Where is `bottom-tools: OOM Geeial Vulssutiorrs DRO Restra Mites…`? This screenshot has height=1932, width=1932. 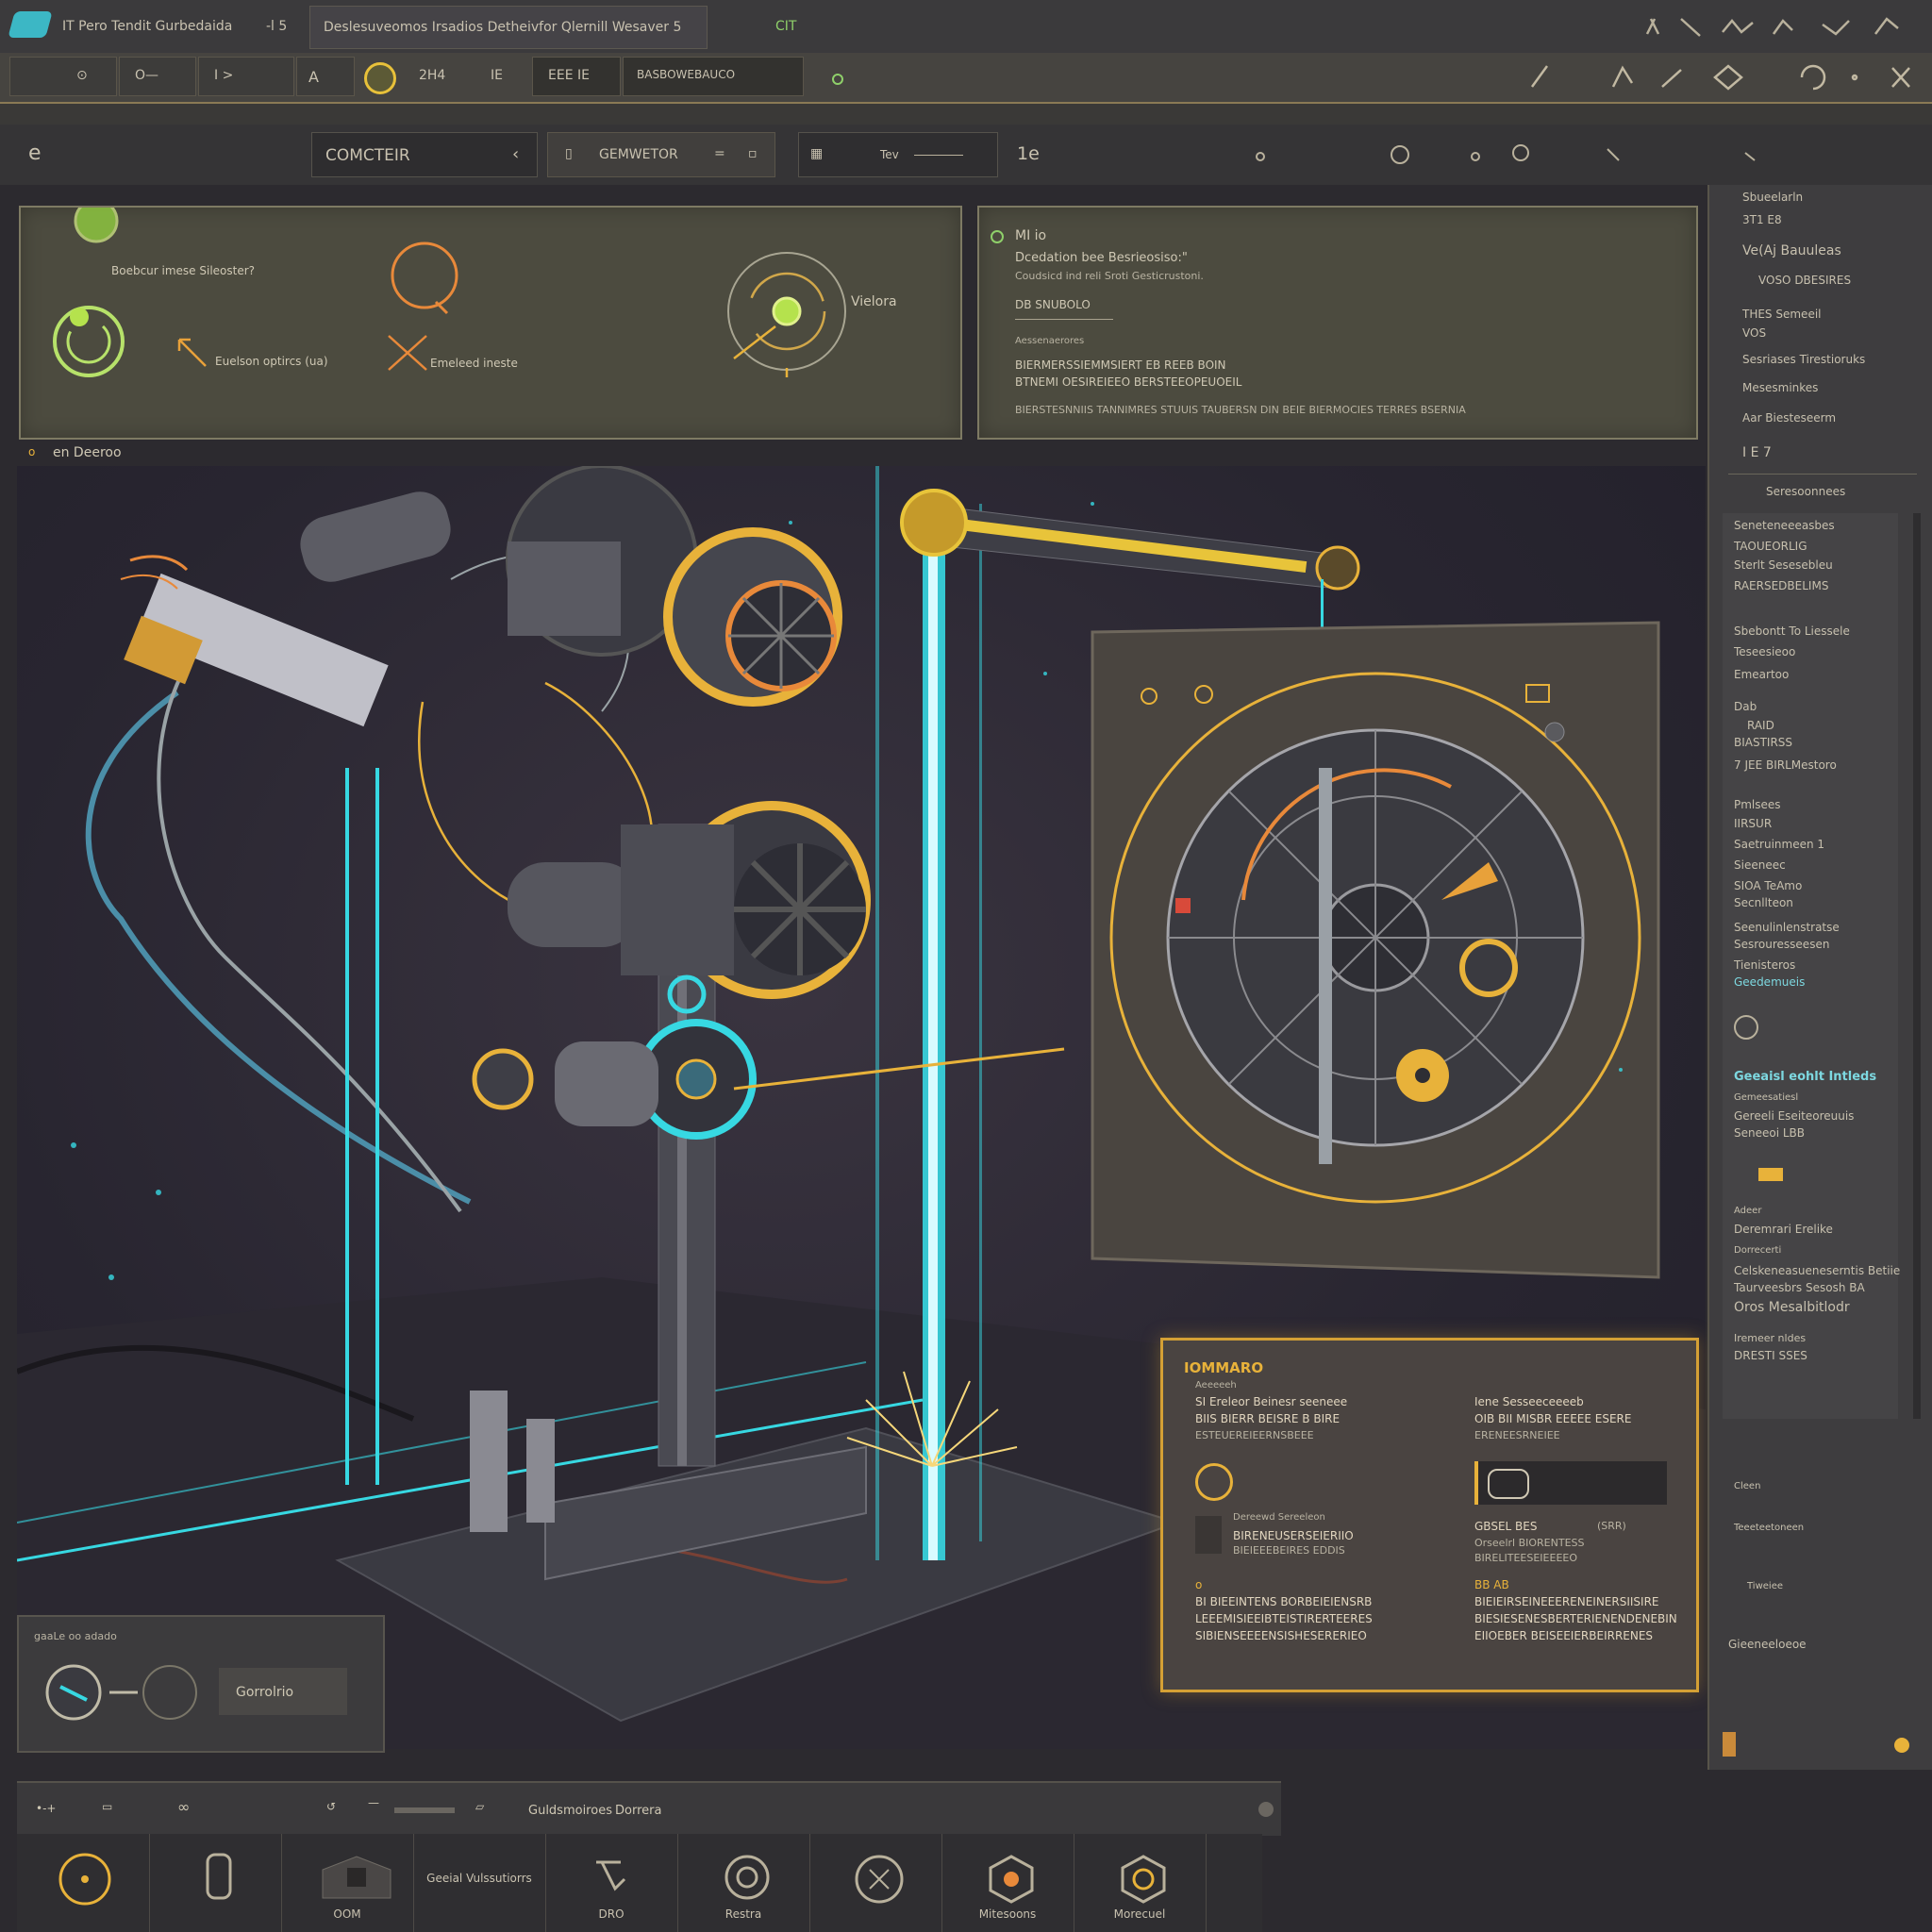
bottom-tools: OOM Geeial Vulssutiorrs DRO Restra Mites… is located at coordinates (639, 1883).